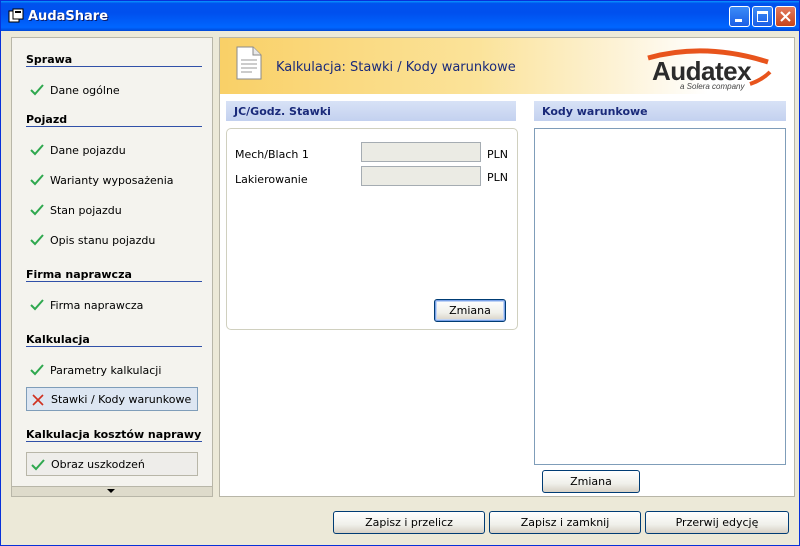  Describe the element at coordinates (249, 63) in the screenshot. I see `document-icon` at that location.